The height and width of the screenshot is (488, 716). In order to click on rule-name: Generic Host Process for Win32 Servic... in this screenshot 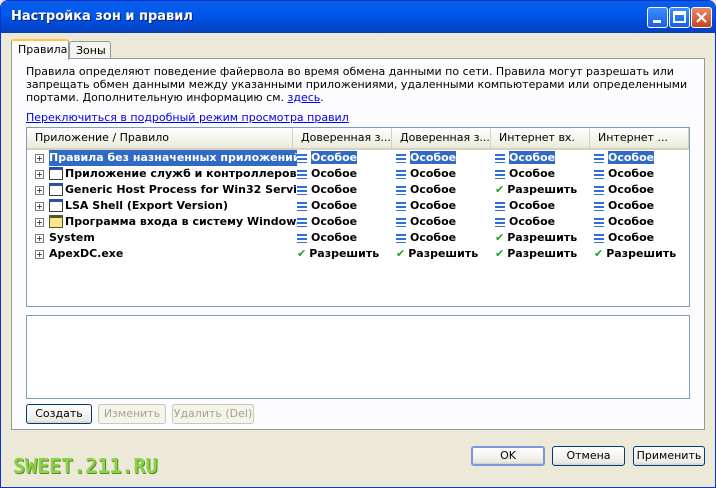, I will do `click(181, 189)`.